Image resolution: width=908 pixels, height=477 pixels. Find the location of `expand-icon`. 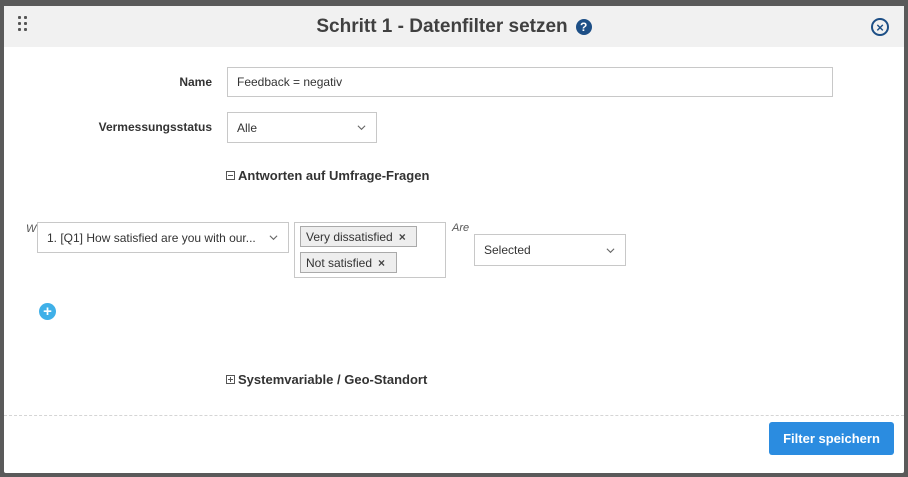

expand-icon is located at coordinates (230, 379).